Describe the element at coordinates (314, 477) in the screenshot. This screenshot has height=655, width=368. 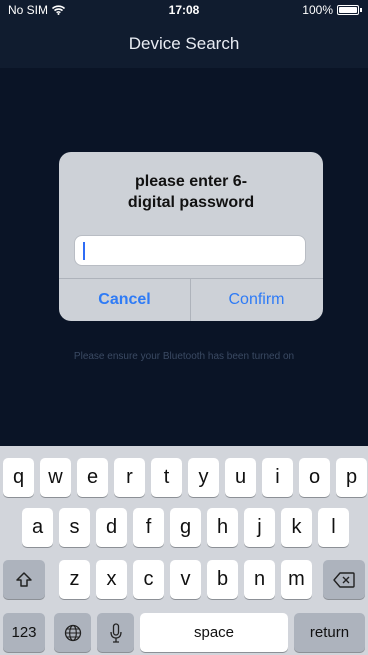
I see `key-o: o` at that location.